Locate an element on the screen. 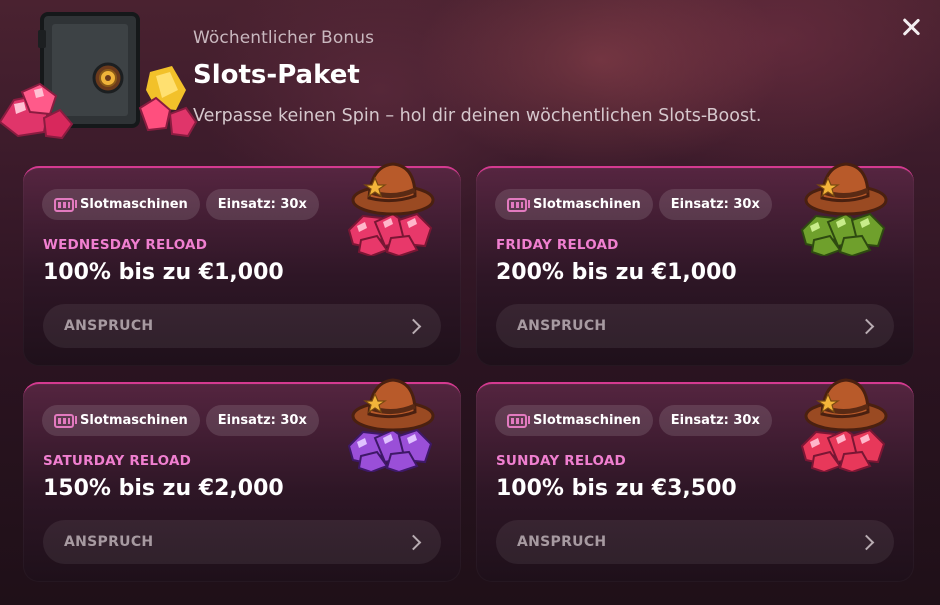  safe-with-gems-icon is located at coordinates (99, 76).